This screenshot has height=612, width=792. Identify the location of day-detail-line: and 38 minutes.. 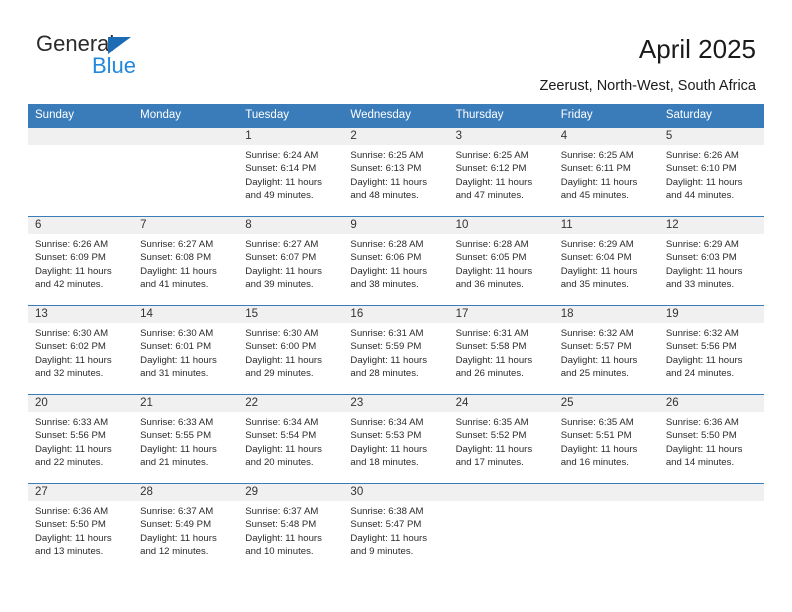
(384, 284).